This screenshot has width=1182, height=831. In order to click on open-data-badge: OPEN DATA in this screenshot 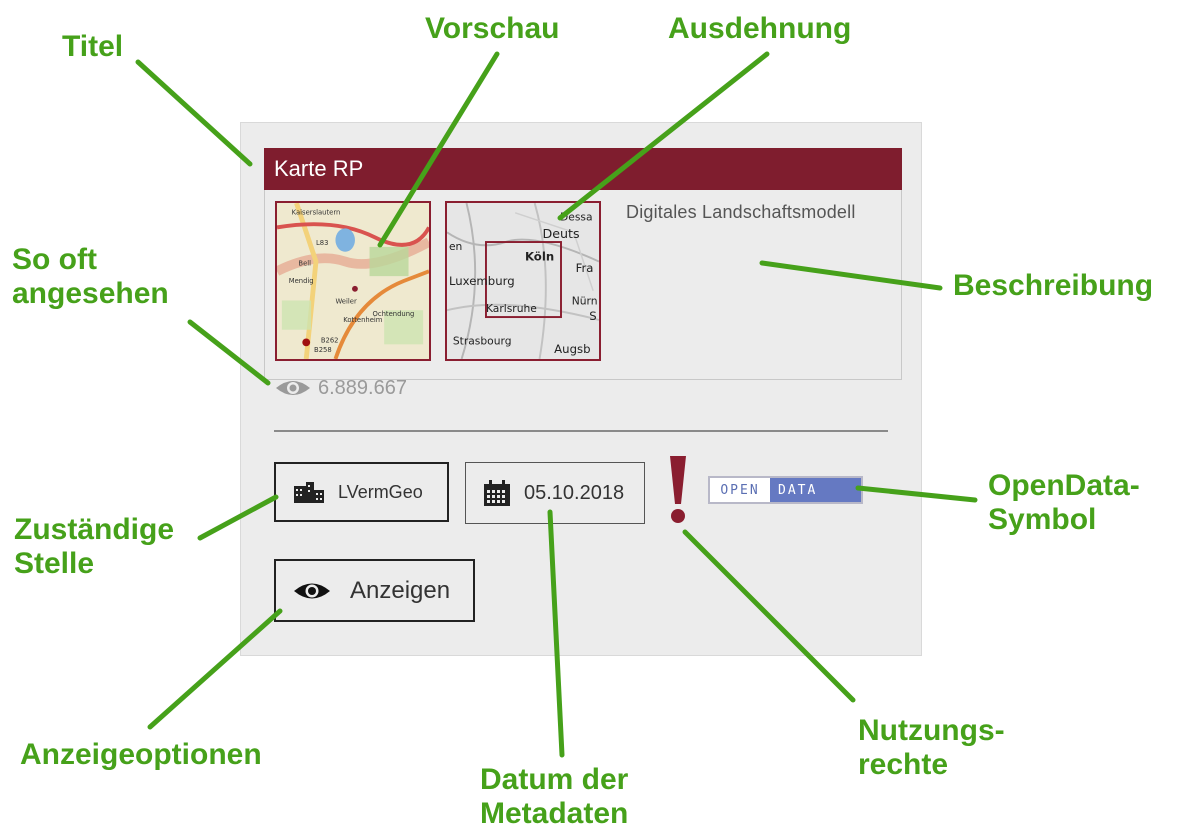, I will do `click(785, 490)`.